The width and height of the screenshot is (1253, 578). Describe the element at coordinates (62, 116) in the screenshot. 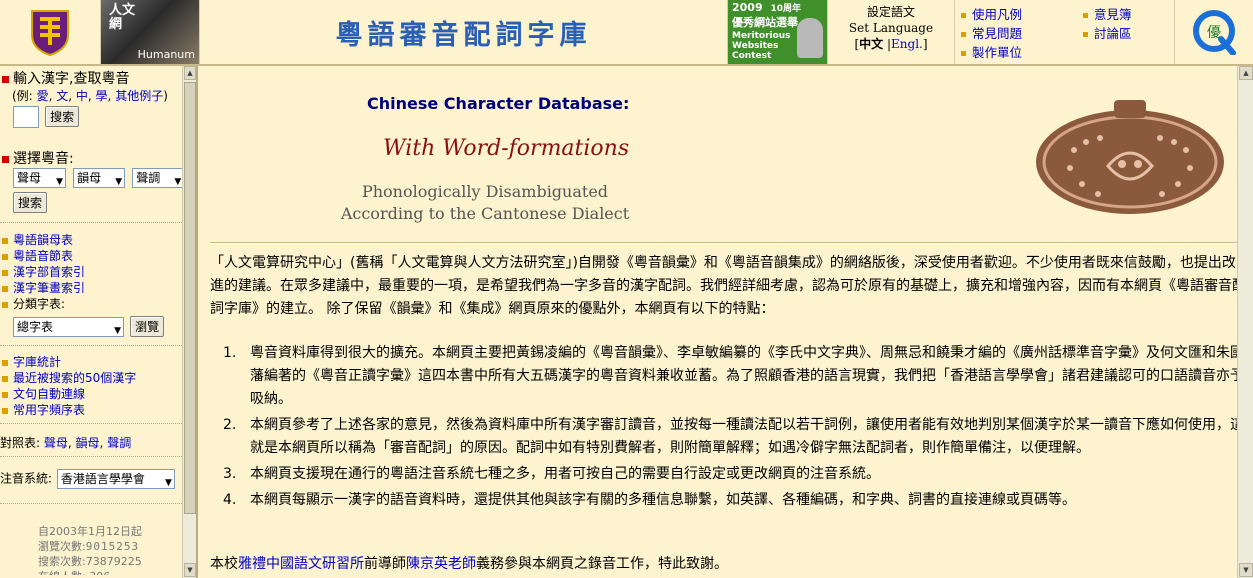

I see `search-button: 搜索` at that location.